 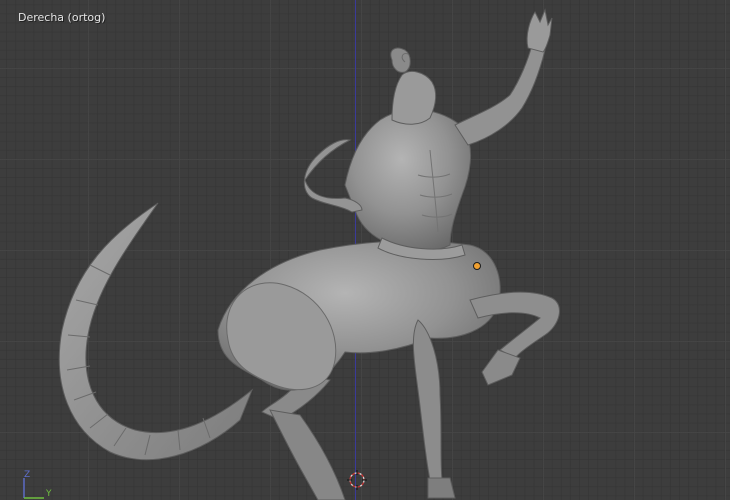 I want to click on 3d-cursor-icon, so click(x=357, y=480).